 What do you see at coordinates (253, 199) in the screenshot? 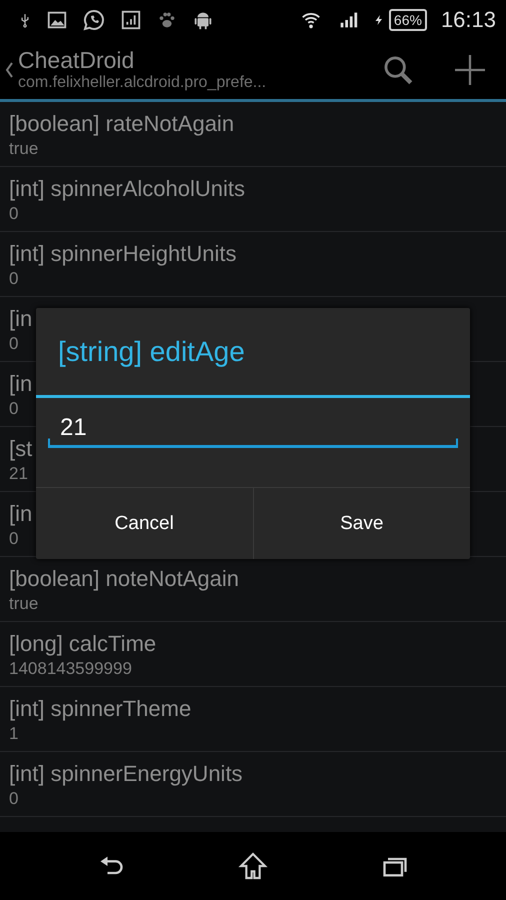
I see `preference-row: [int] spinnerAlcoholUnits 0` at bounding box center [253, 199].